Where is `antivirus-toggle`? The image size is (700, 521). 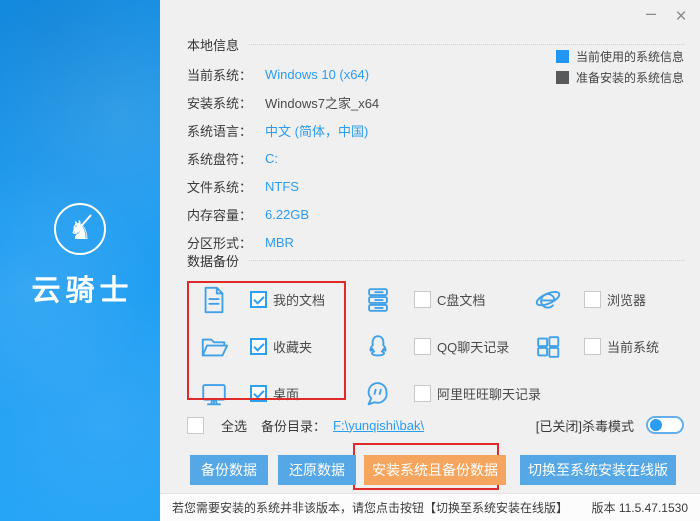
antivirus-toggle is located at coordinates (665, 425).